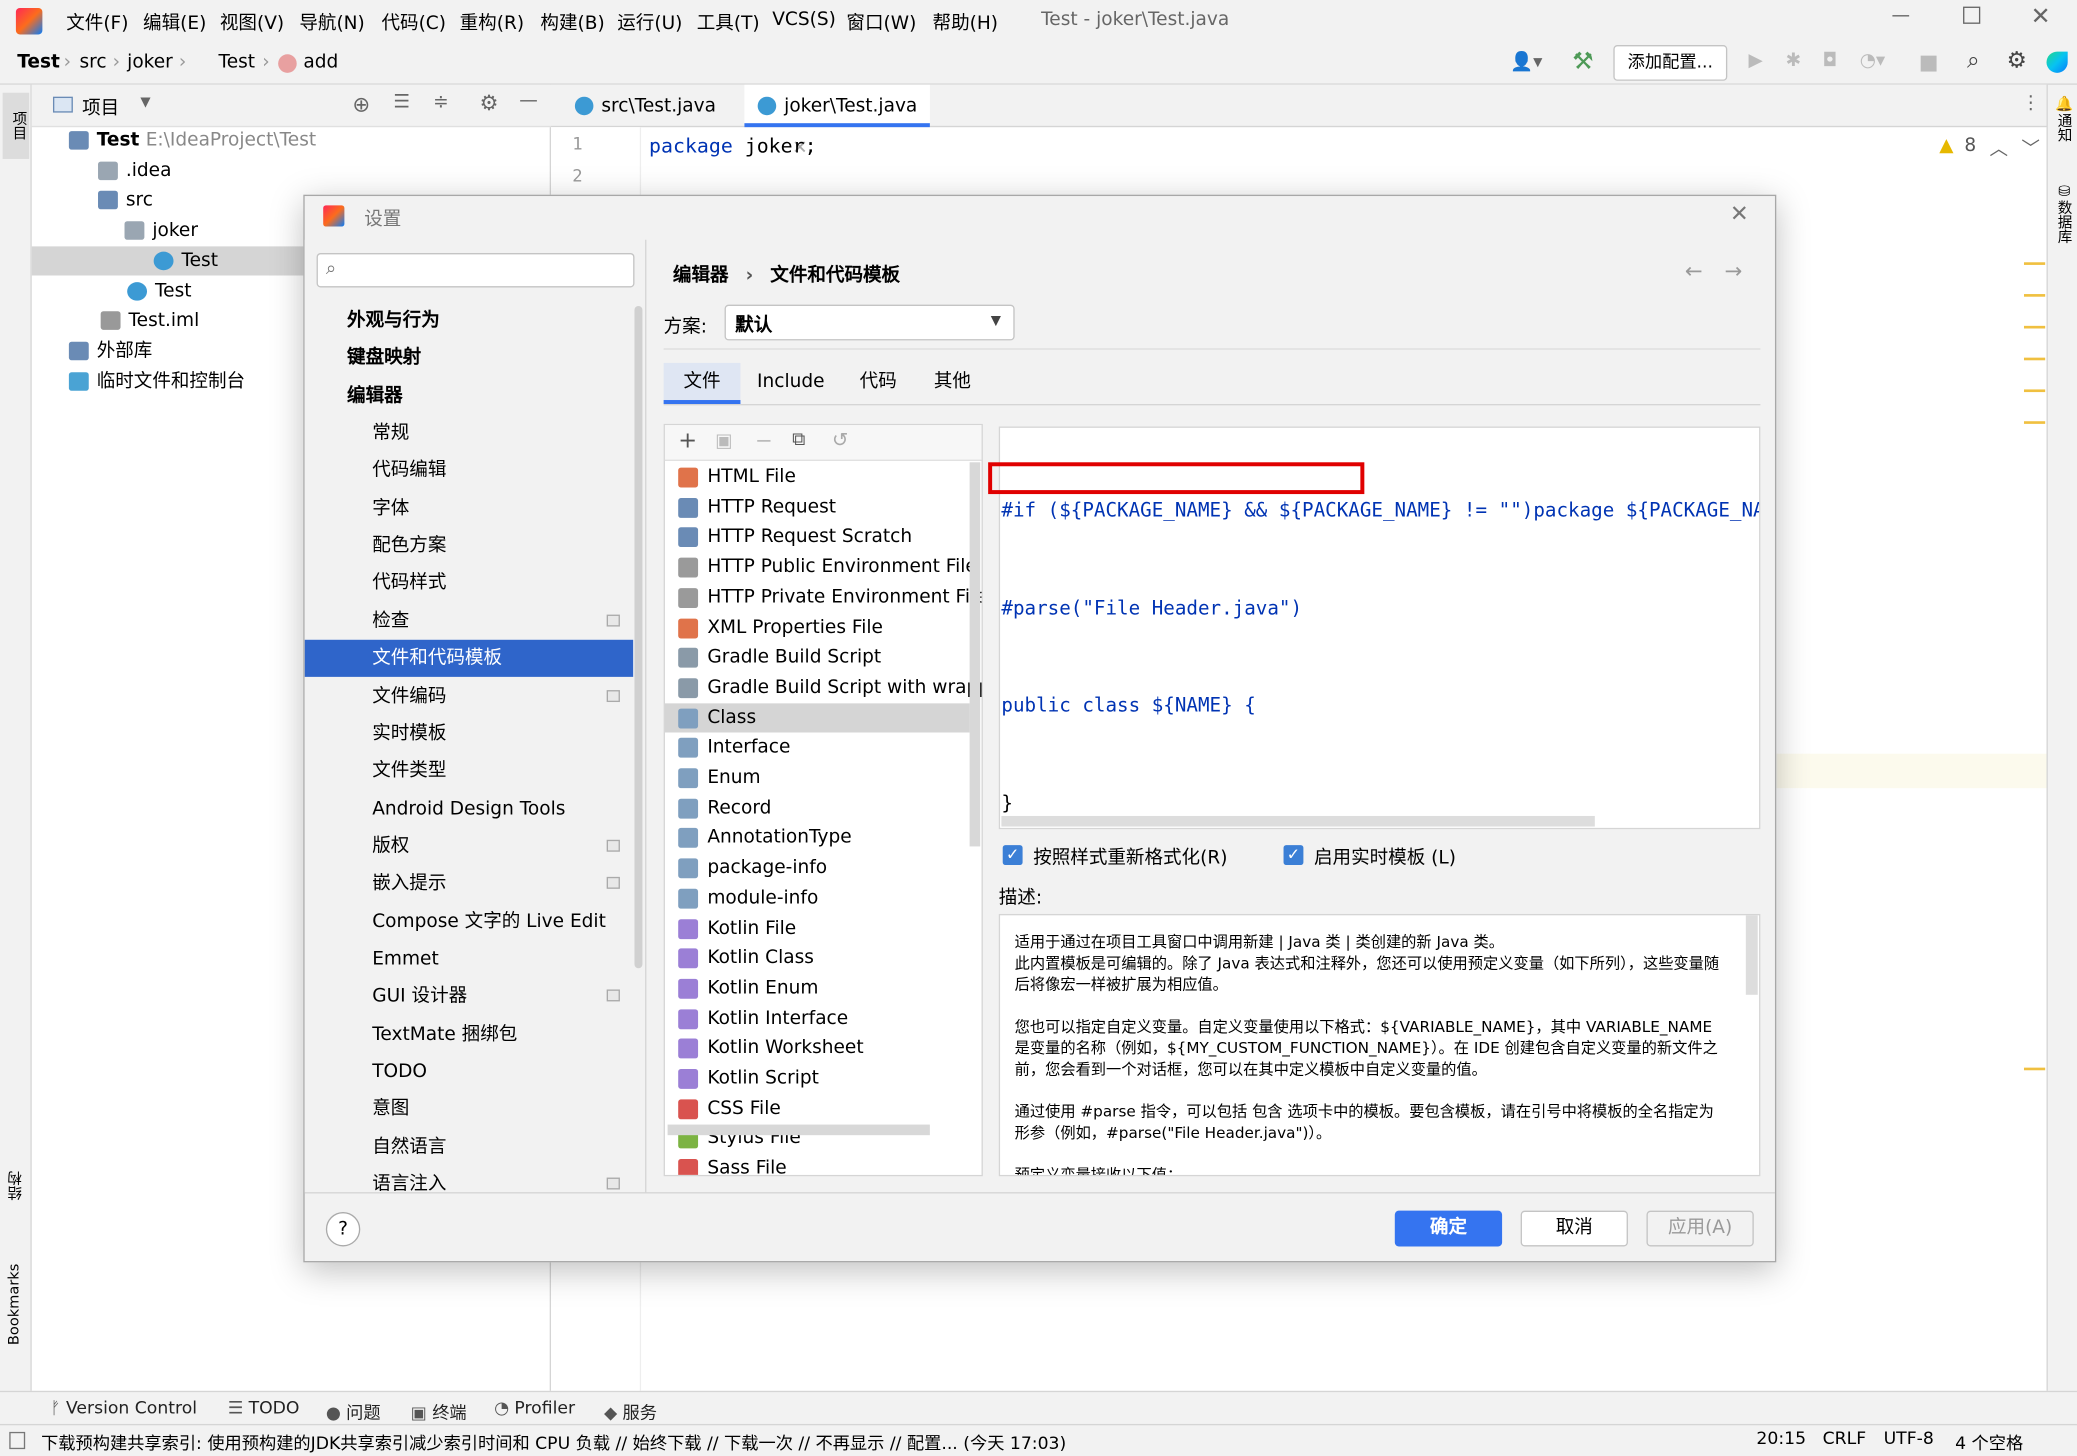 This screenshot has height=1456, width=2077. Describe the element at coordinates (869, 322) in the screenshot. I see `scheme-dropdown: 默认 ▼` at that location.